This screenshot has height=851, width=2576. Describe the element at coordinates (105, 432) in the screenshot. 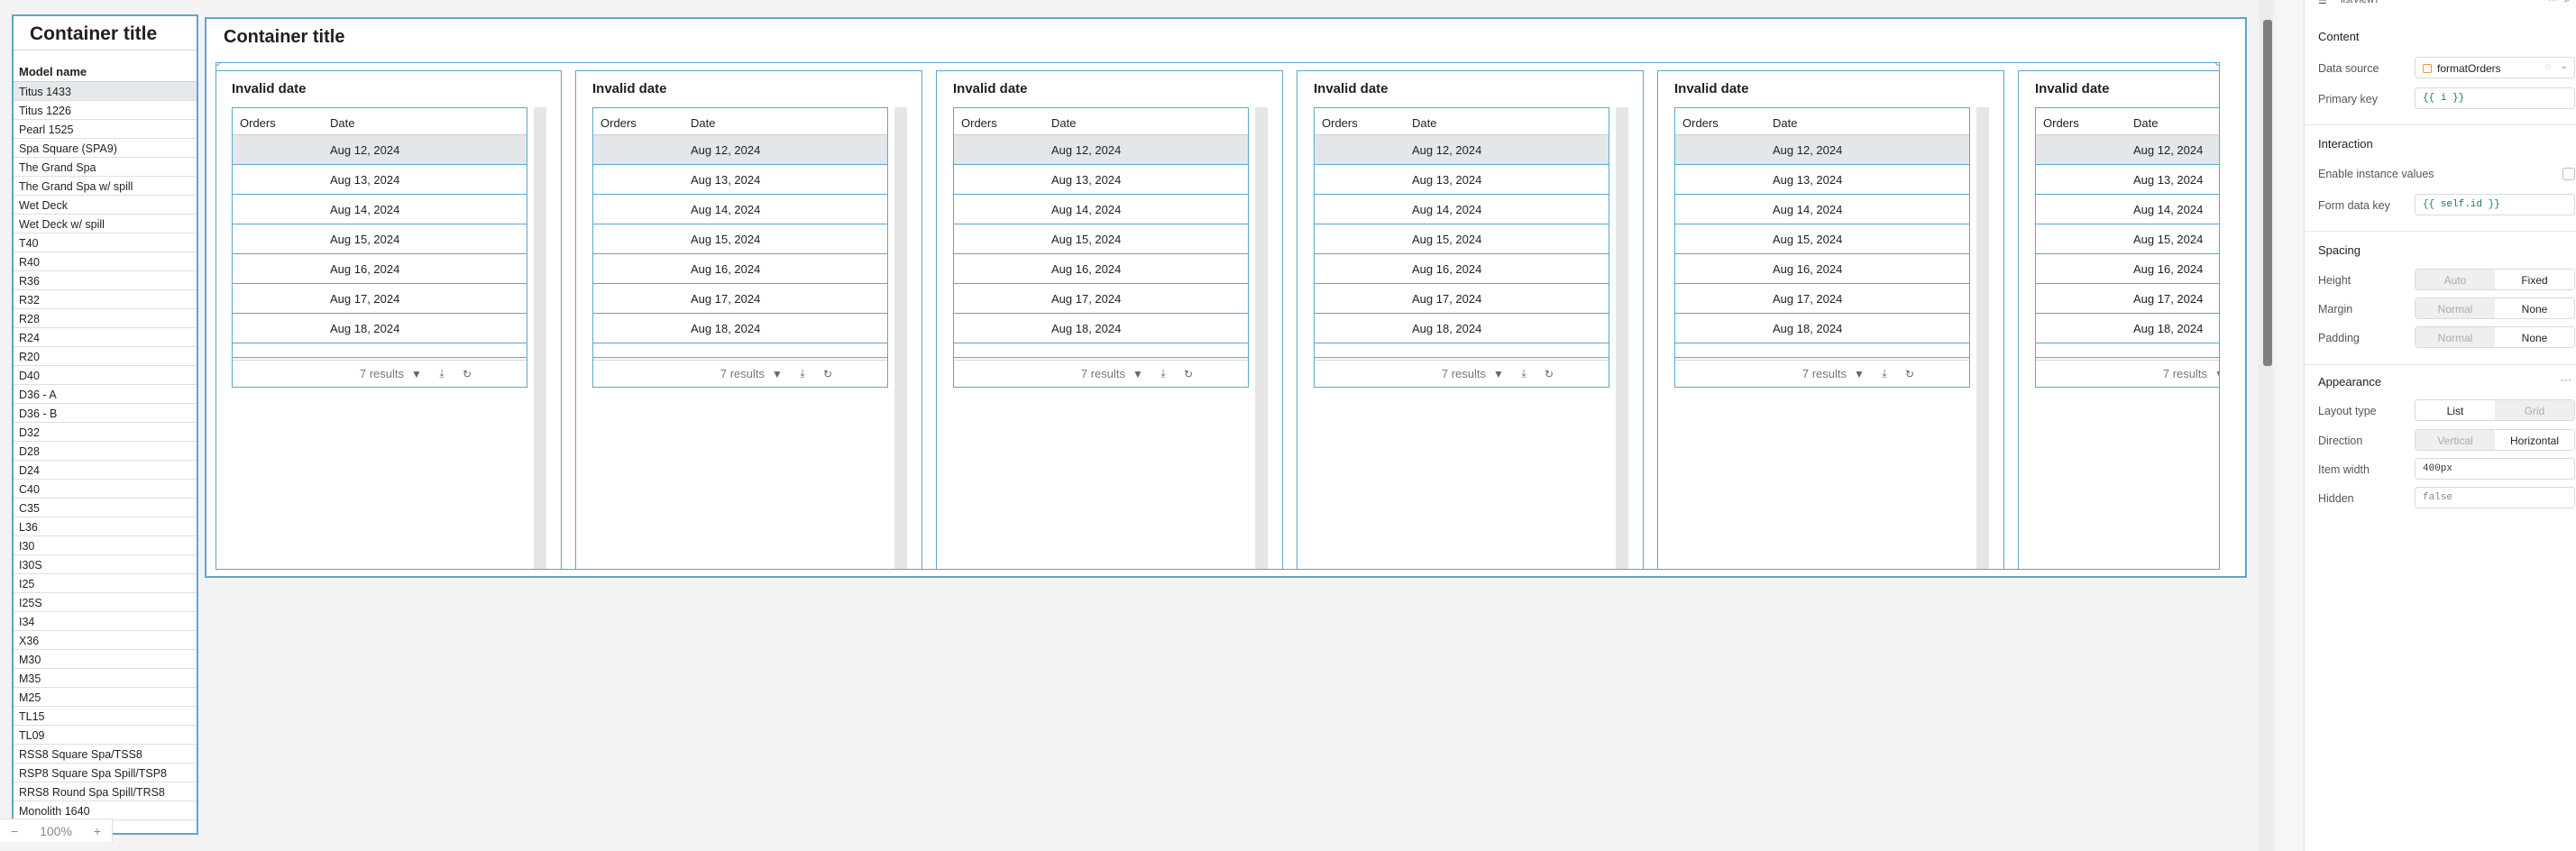

I see `model-list-item: D32` at that location.